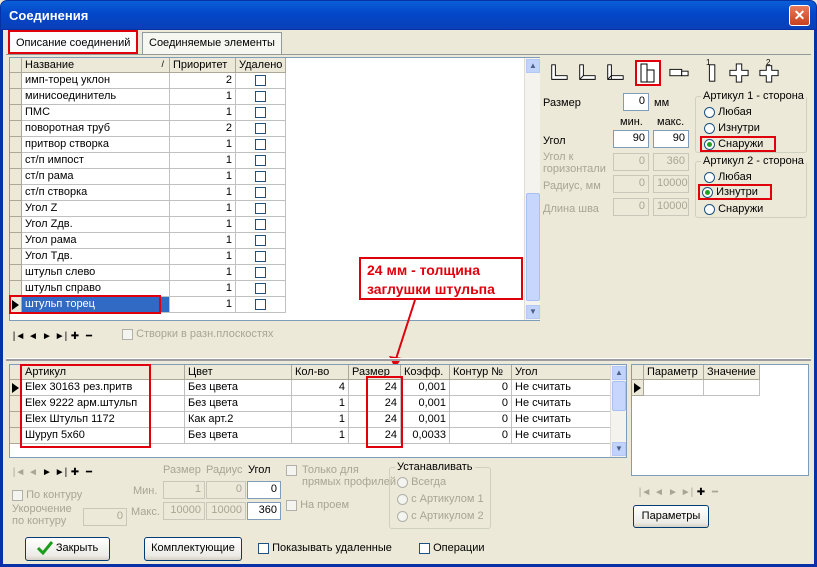 Image resolution: width=817 pixels, height=567 pixels. I want to click on on-passage-checkbox: На проем, so click(317, 505).